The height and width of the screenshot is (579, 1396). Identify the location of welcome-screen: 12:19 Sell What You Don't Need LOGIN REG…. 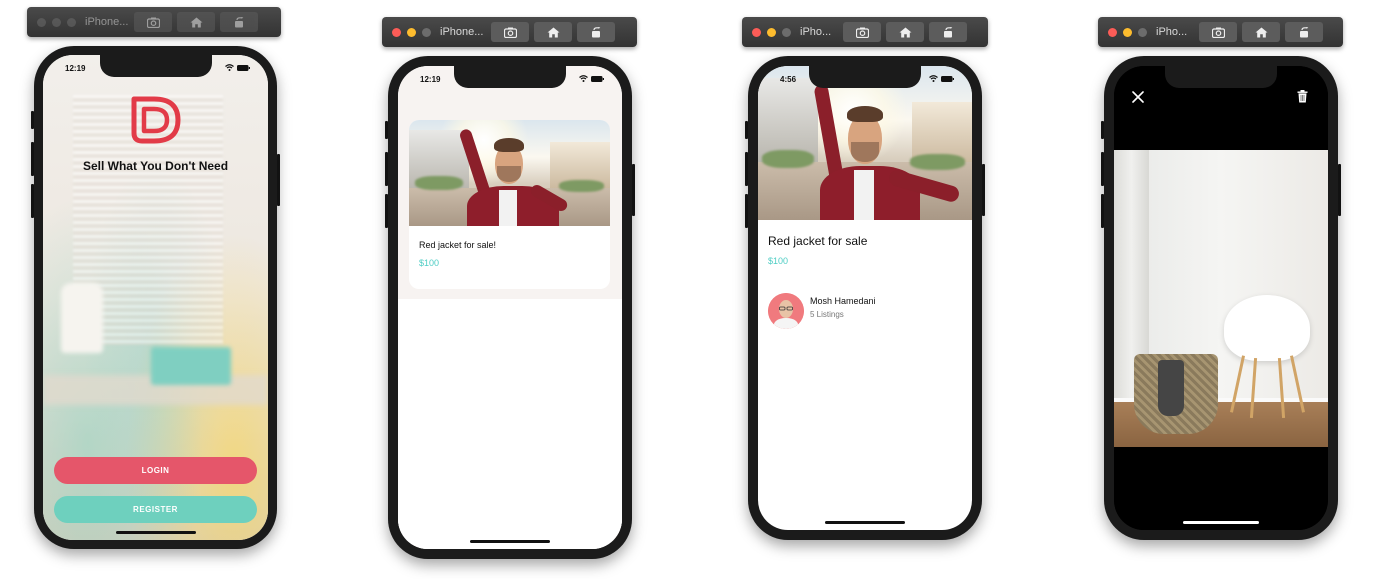
(155, 297).